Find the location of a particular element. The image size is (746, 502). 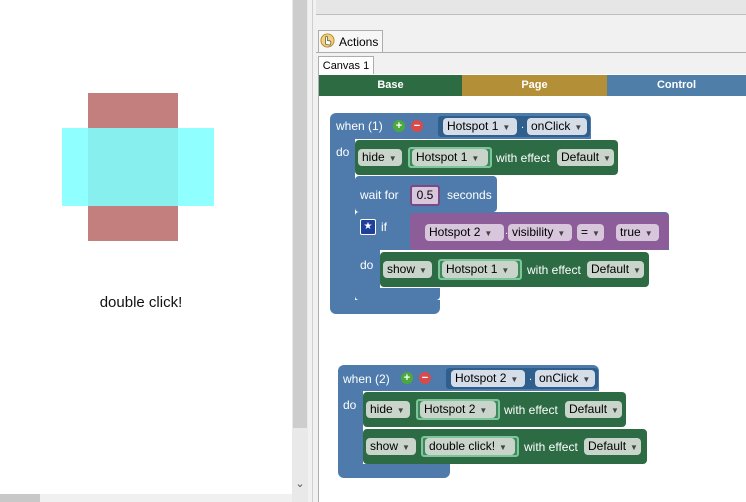

when-1-do-label: do is located at coordinates (343, 152).